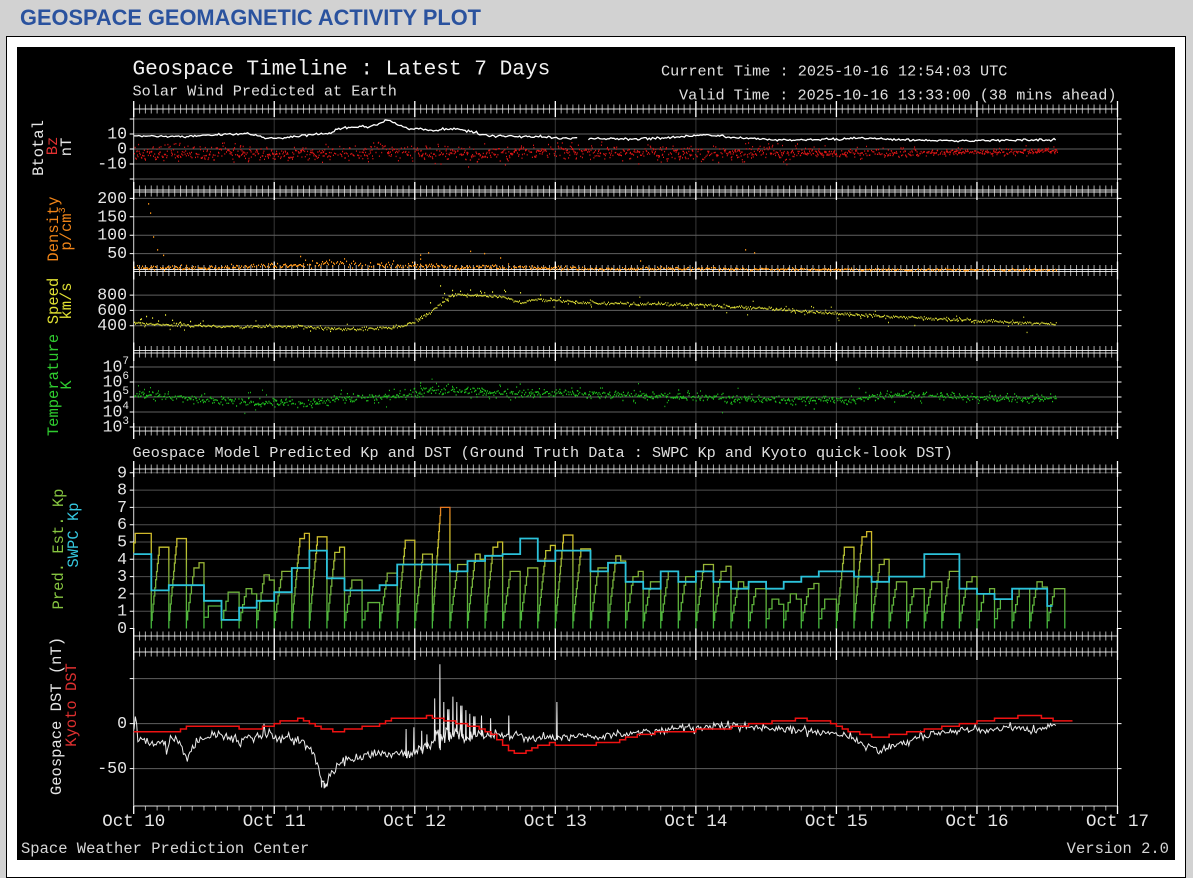 The width and height of the screenshot is (1193, 878). I want to click on svg-text: 1, so click(122, 611).